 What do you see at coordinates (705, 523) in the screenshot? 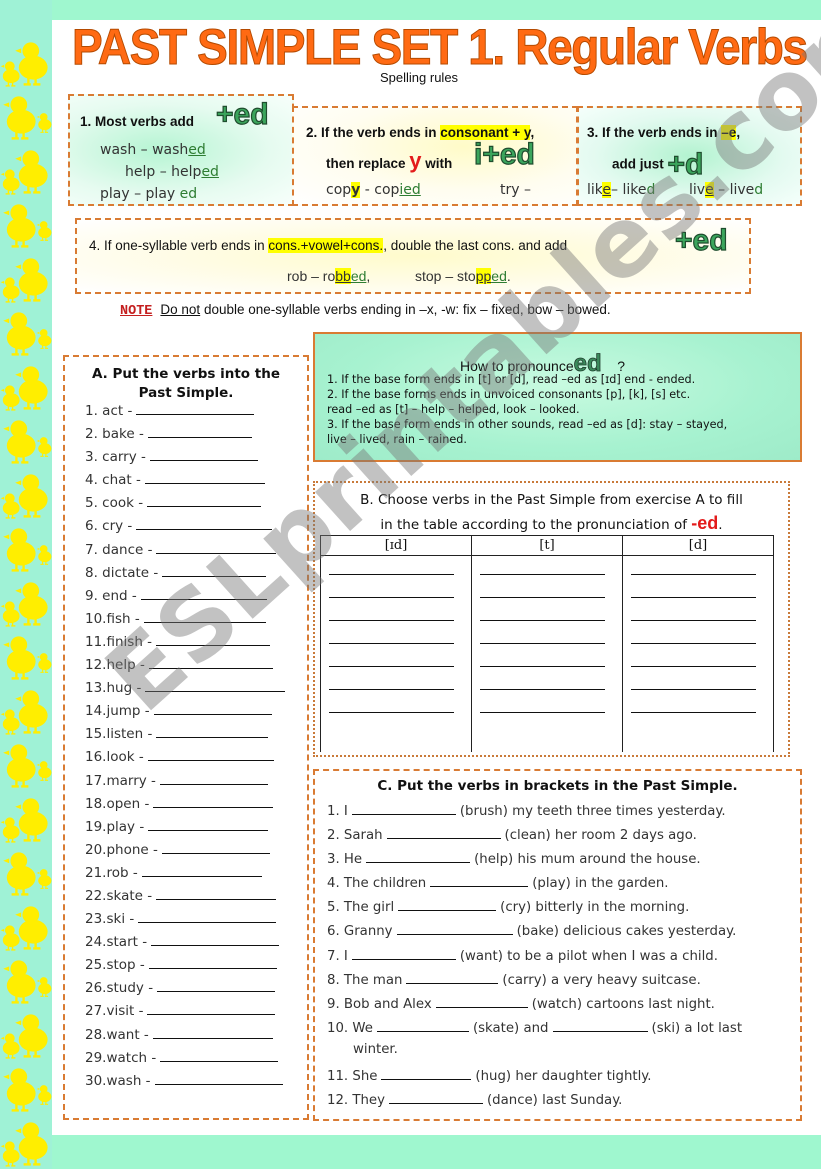
I see `ed-ending: -ed` at bounding box center [705, 523].